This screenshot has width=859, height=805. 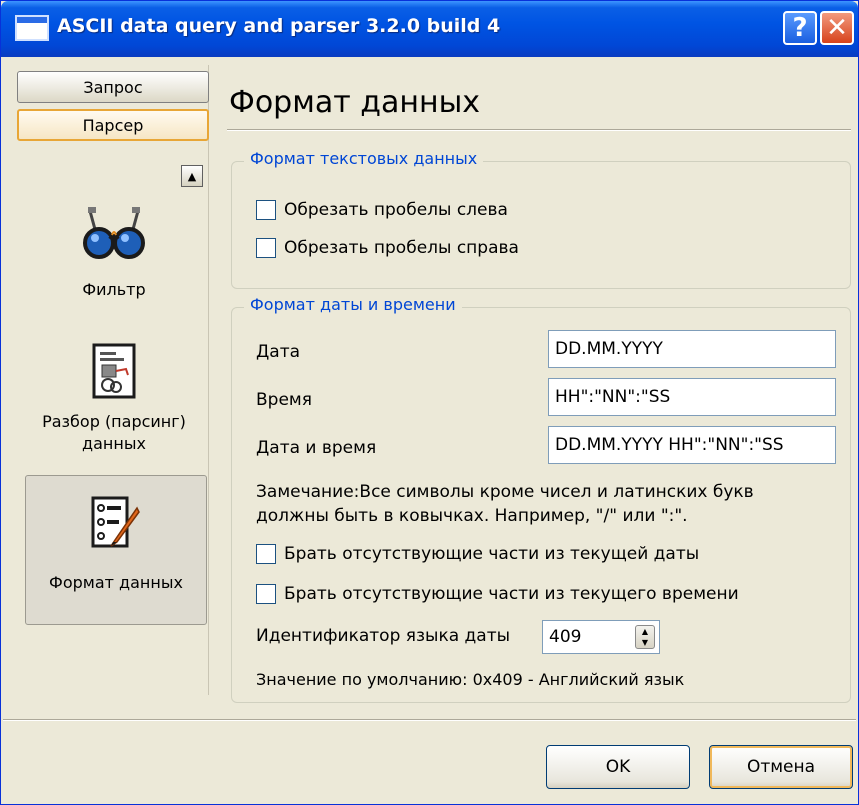 I want to click on footer-divider, so click(x=429, y=720).